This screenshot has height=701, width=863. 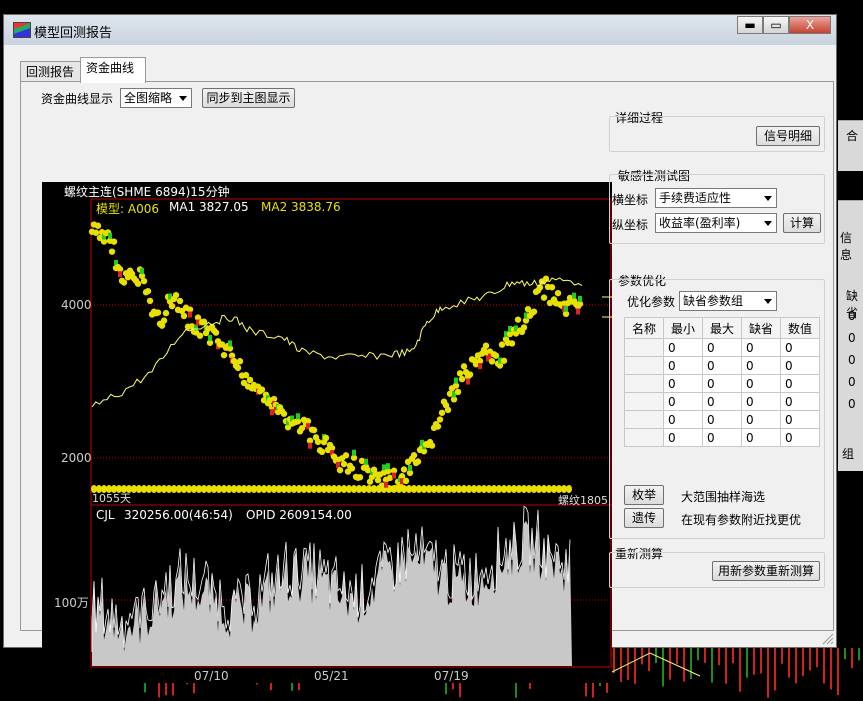 I want to click on chevron-down-icon, so click(x=768, y=301).